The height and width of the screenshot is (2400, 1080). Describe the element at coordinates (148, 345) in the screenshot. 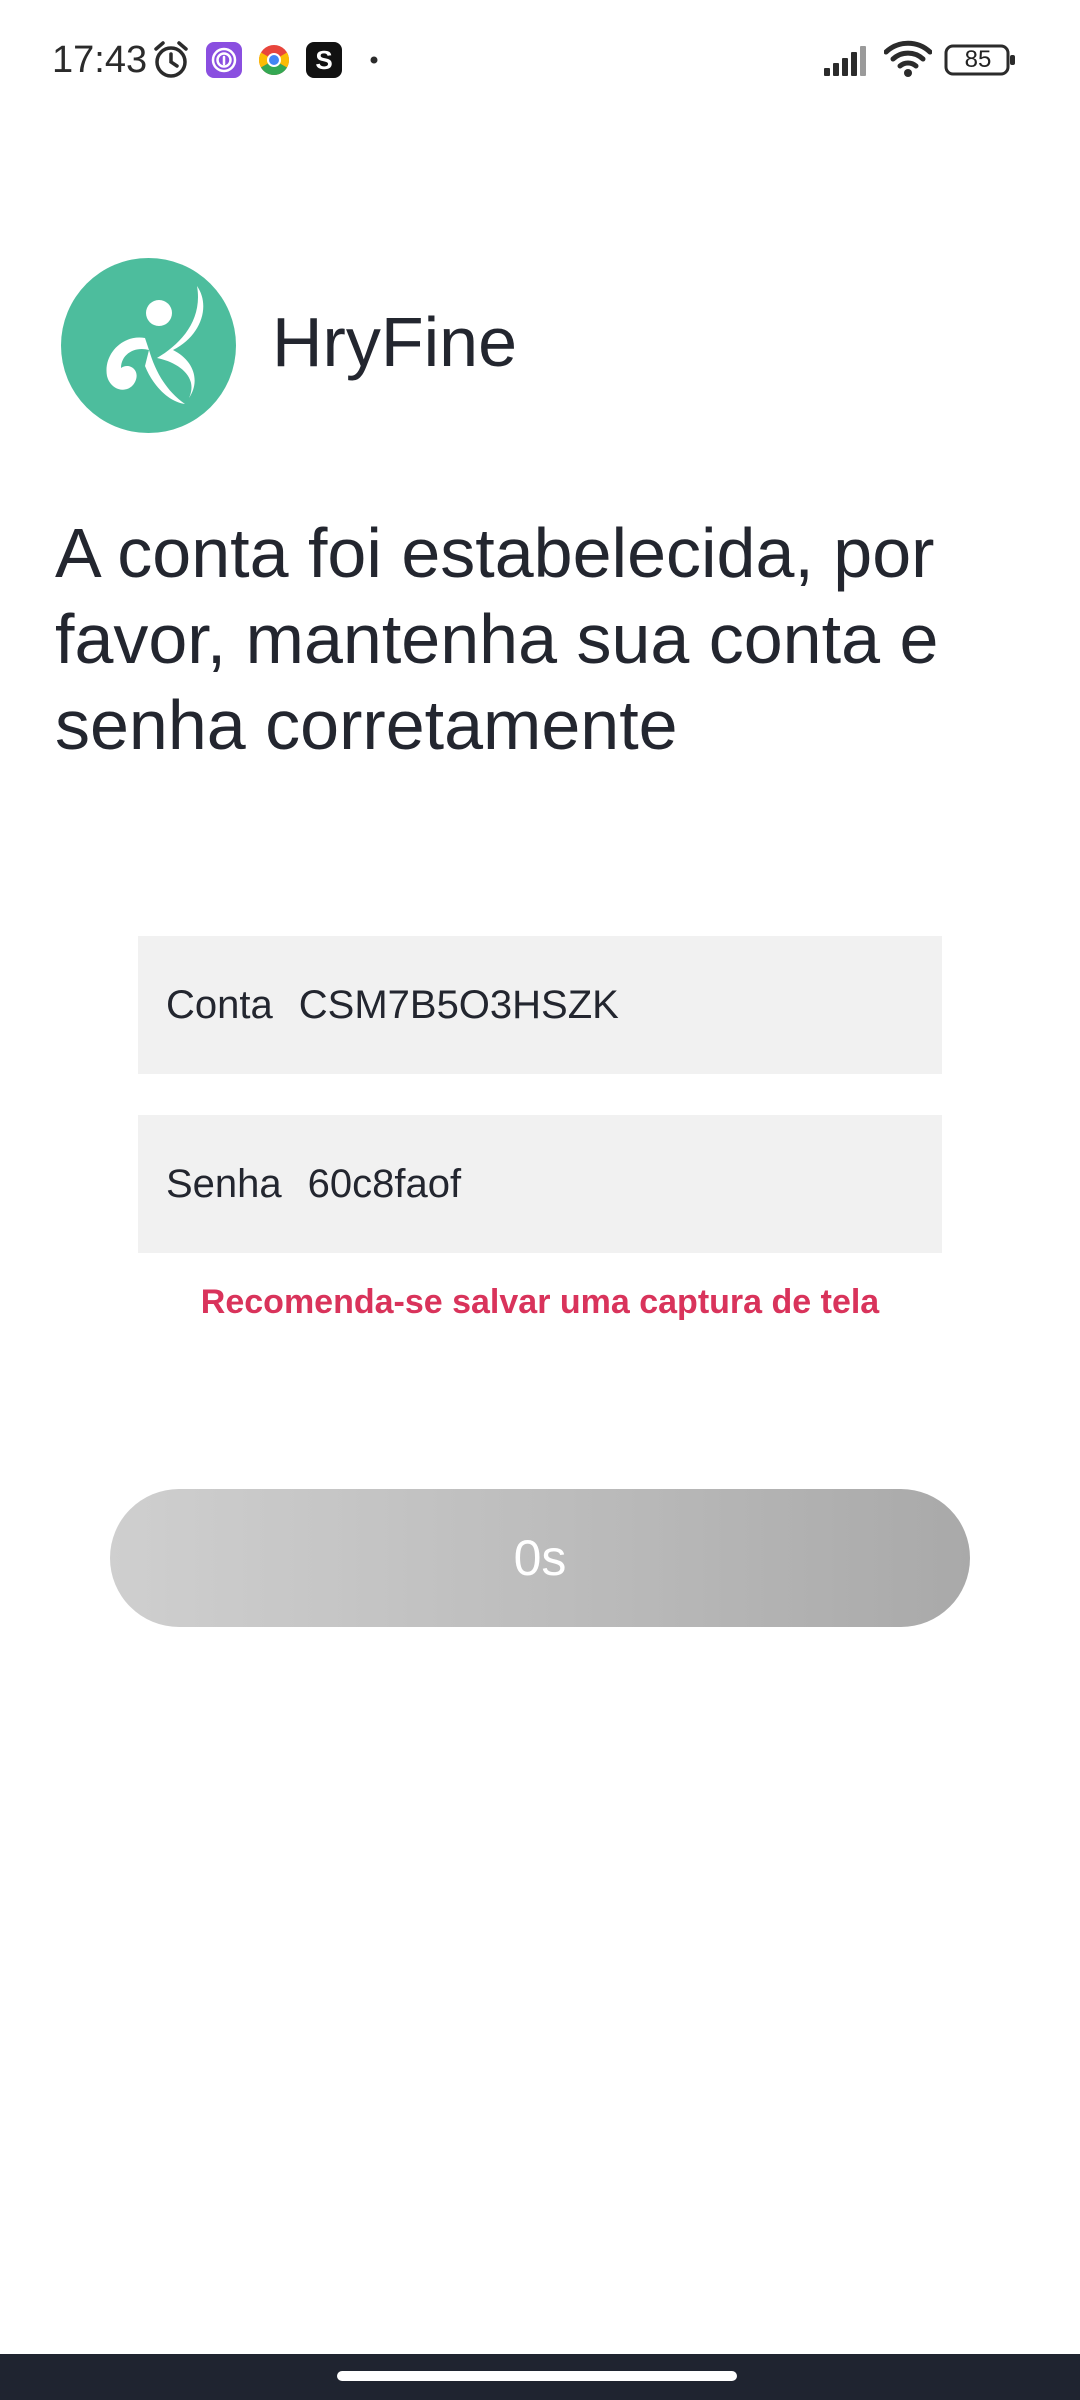

I see `app-logo` at that location.